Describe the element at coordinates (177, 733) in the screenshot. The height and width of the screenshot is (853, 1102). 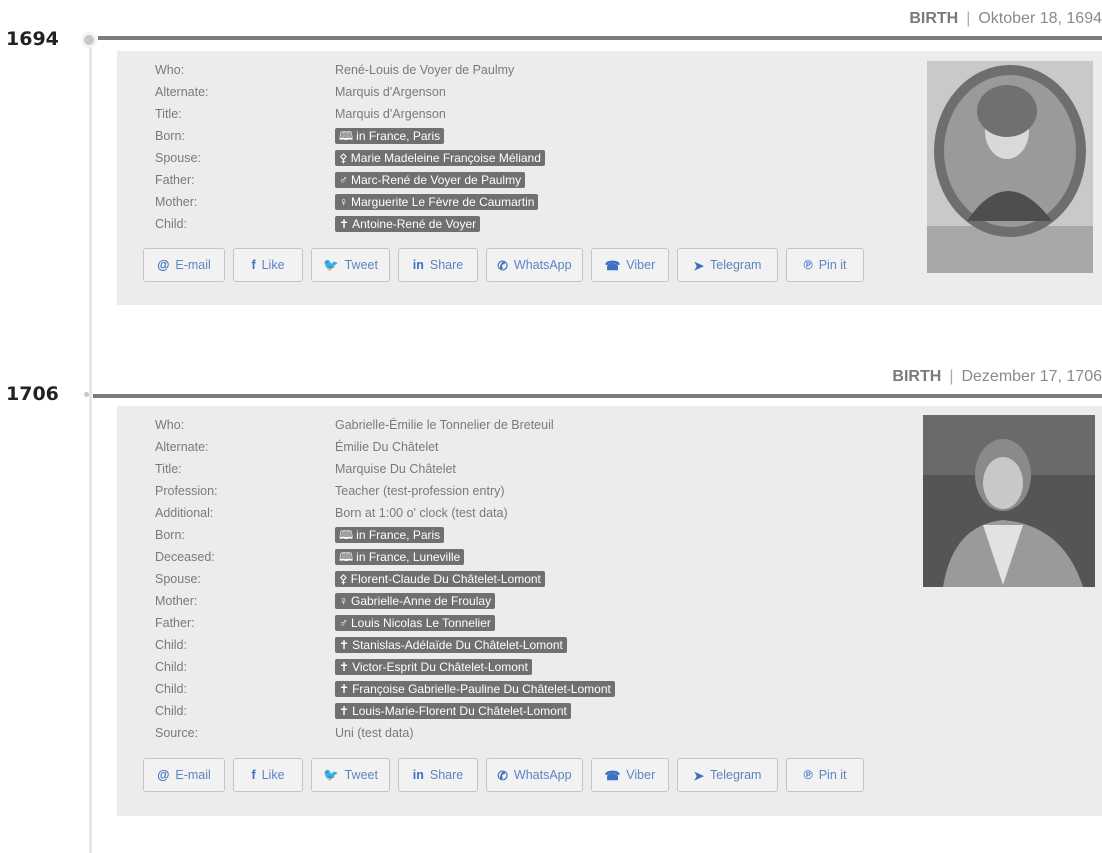
I see `detail-label: Source:` at that location.